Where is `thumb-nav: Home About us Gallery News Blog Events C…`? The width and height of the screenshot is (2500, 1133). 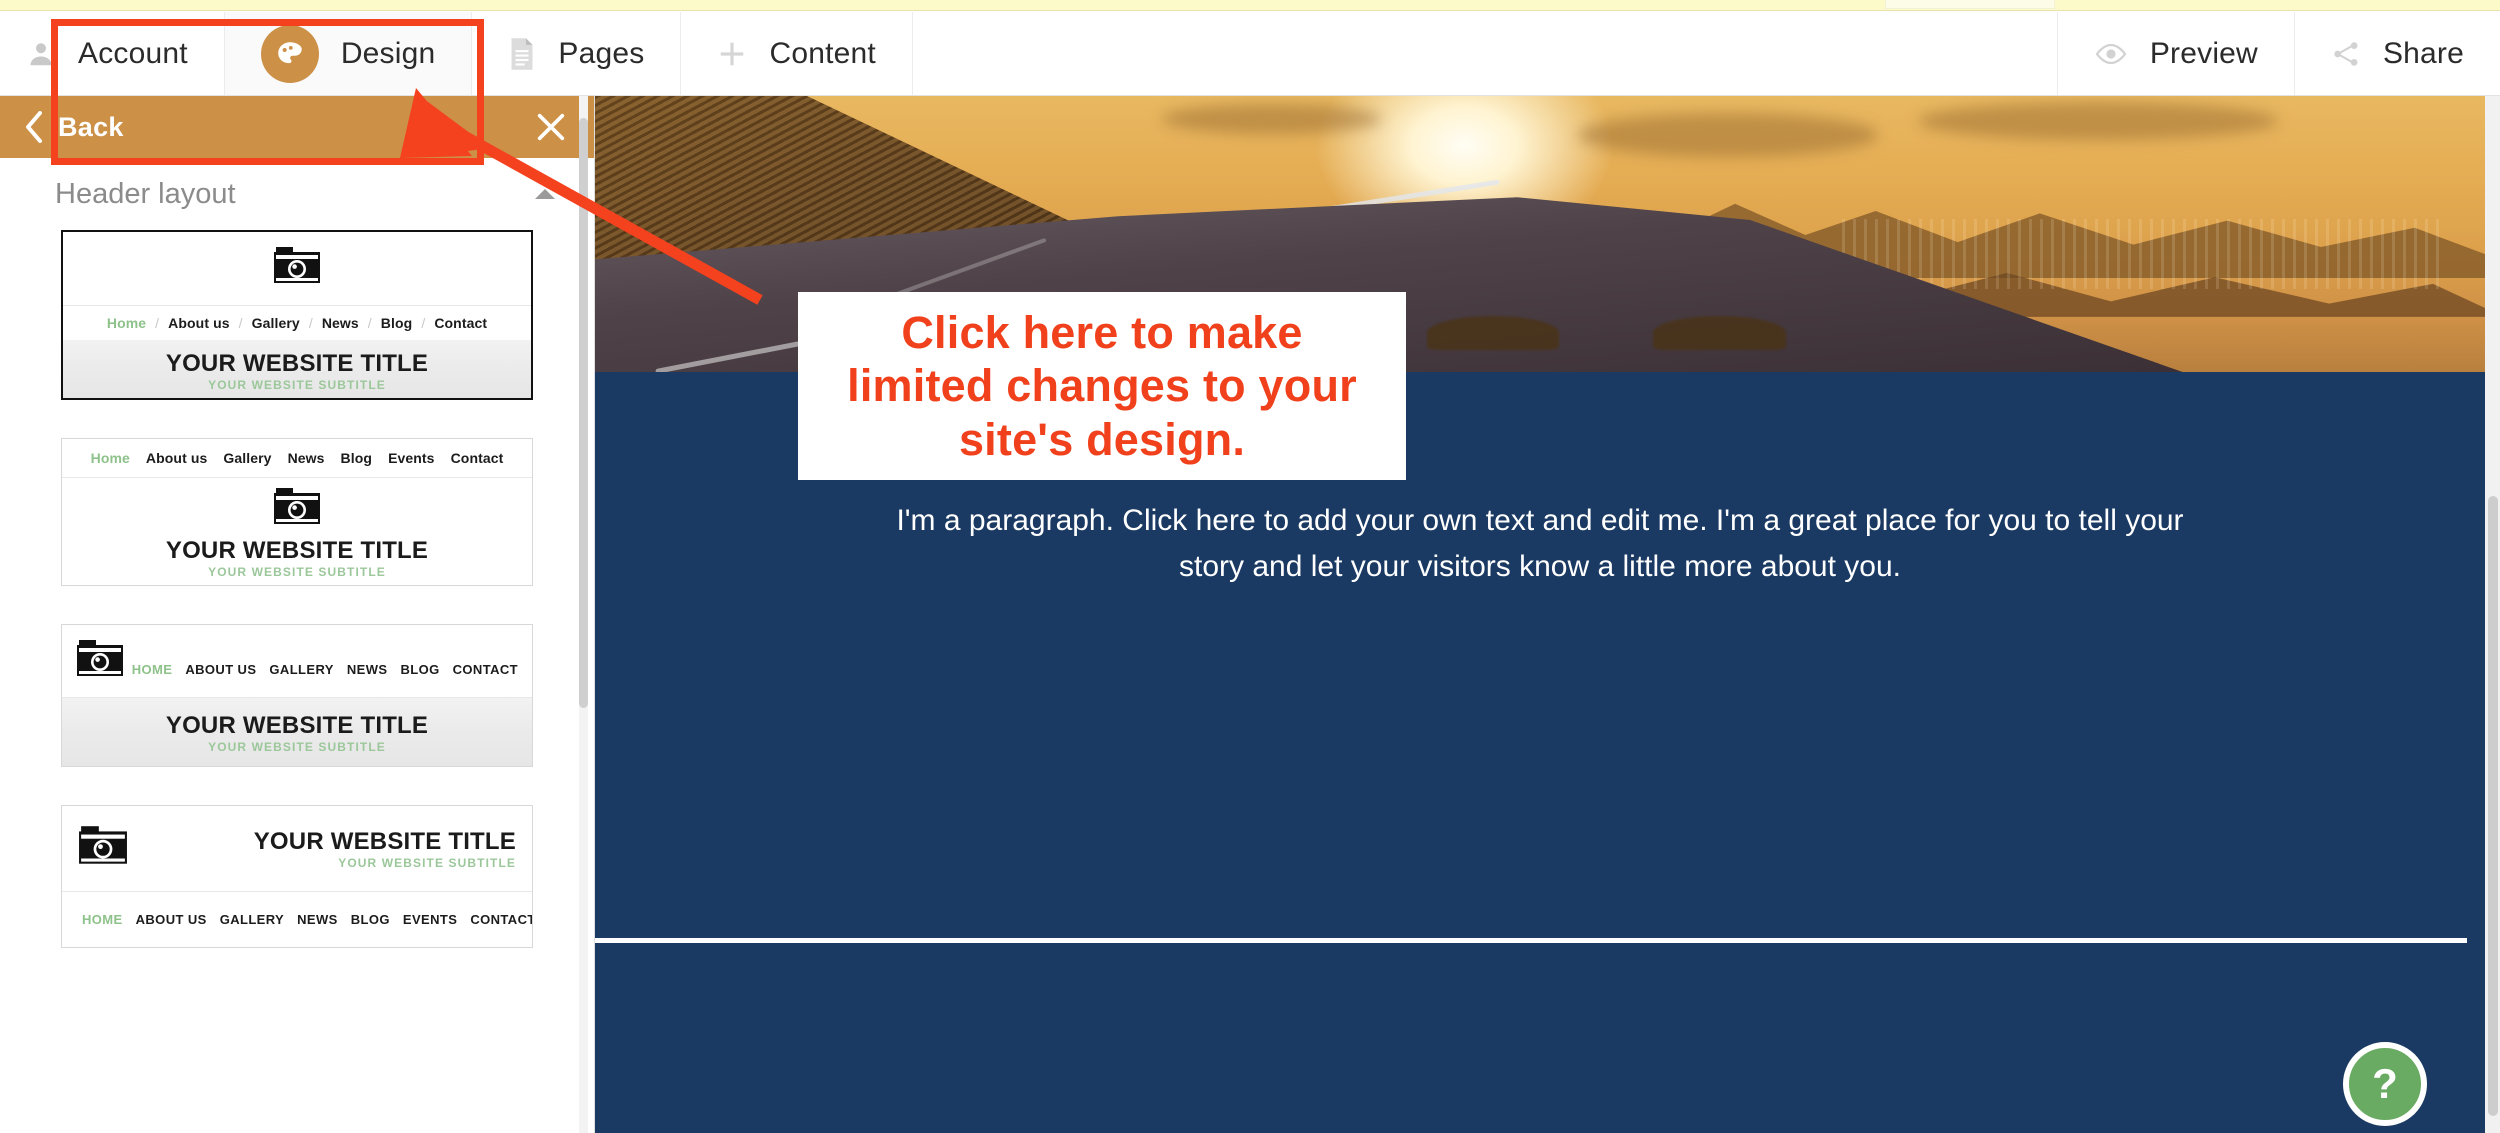
thumb-nav: Home About us Gallery News Blog Events C… is located at coordinates (297, 458).